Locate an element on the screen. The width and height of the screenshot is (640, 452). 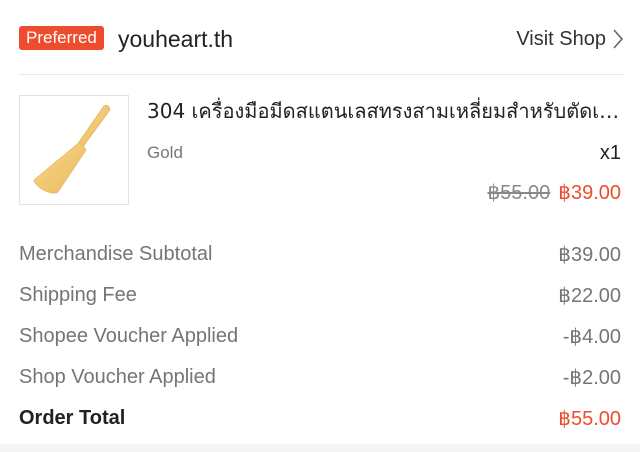
divider is located at coordinates (321, 74).